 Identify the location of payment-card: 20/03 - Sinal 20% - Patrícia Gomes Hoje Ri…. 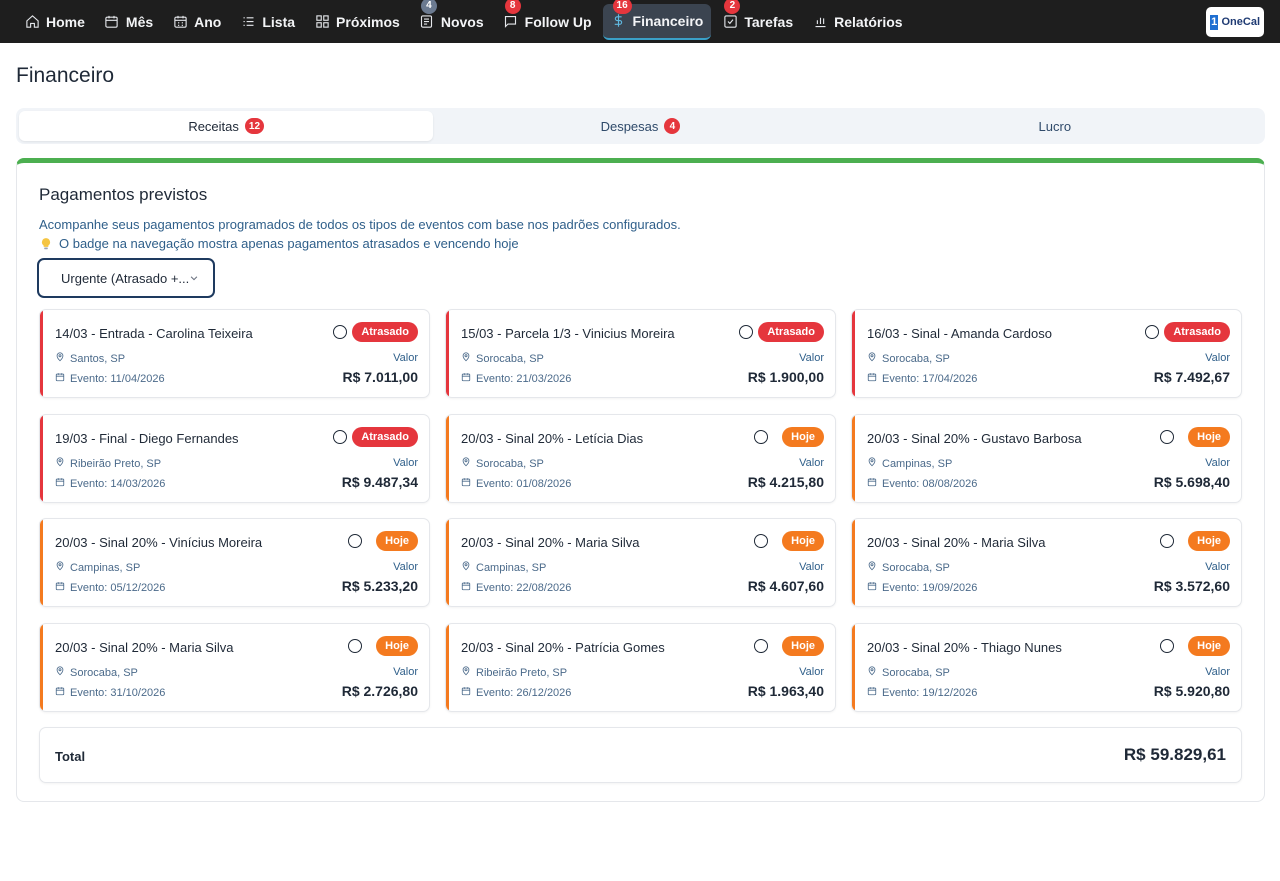
(640, 667).